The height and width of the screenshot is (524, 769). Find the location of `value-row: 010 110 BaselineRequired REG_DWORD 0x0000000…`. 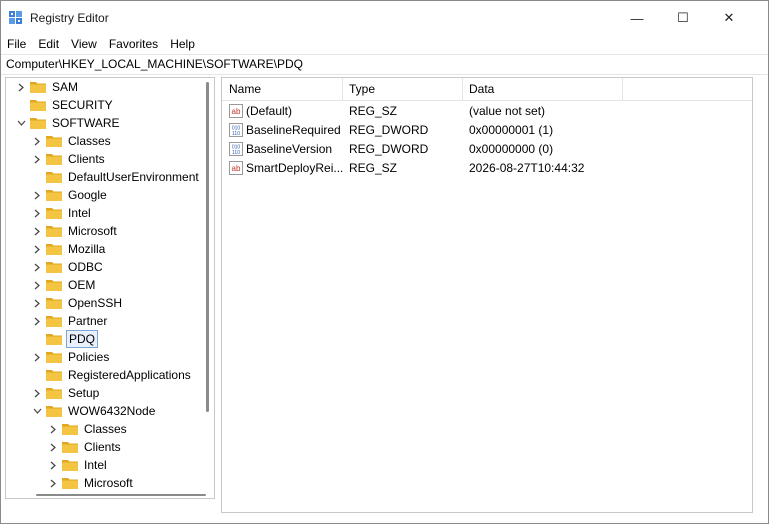

value-row: 010 110 BaselineRequired REG_DWORD 0x0000000… is located at coordinates (487, 130).